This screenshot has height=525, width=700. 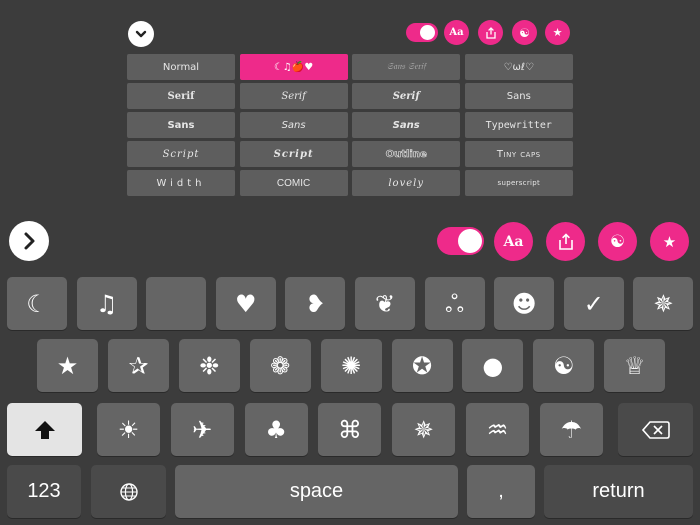 I want to click on favorites-button: ★, so click(x=669, y=241).